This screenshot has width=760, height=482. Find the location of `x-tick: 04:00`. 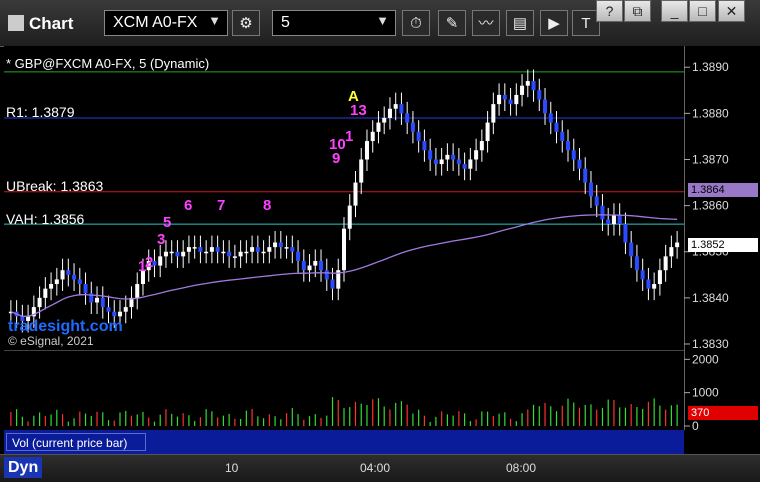

x-tick: 04:00 is located at coordinates (375, 468).